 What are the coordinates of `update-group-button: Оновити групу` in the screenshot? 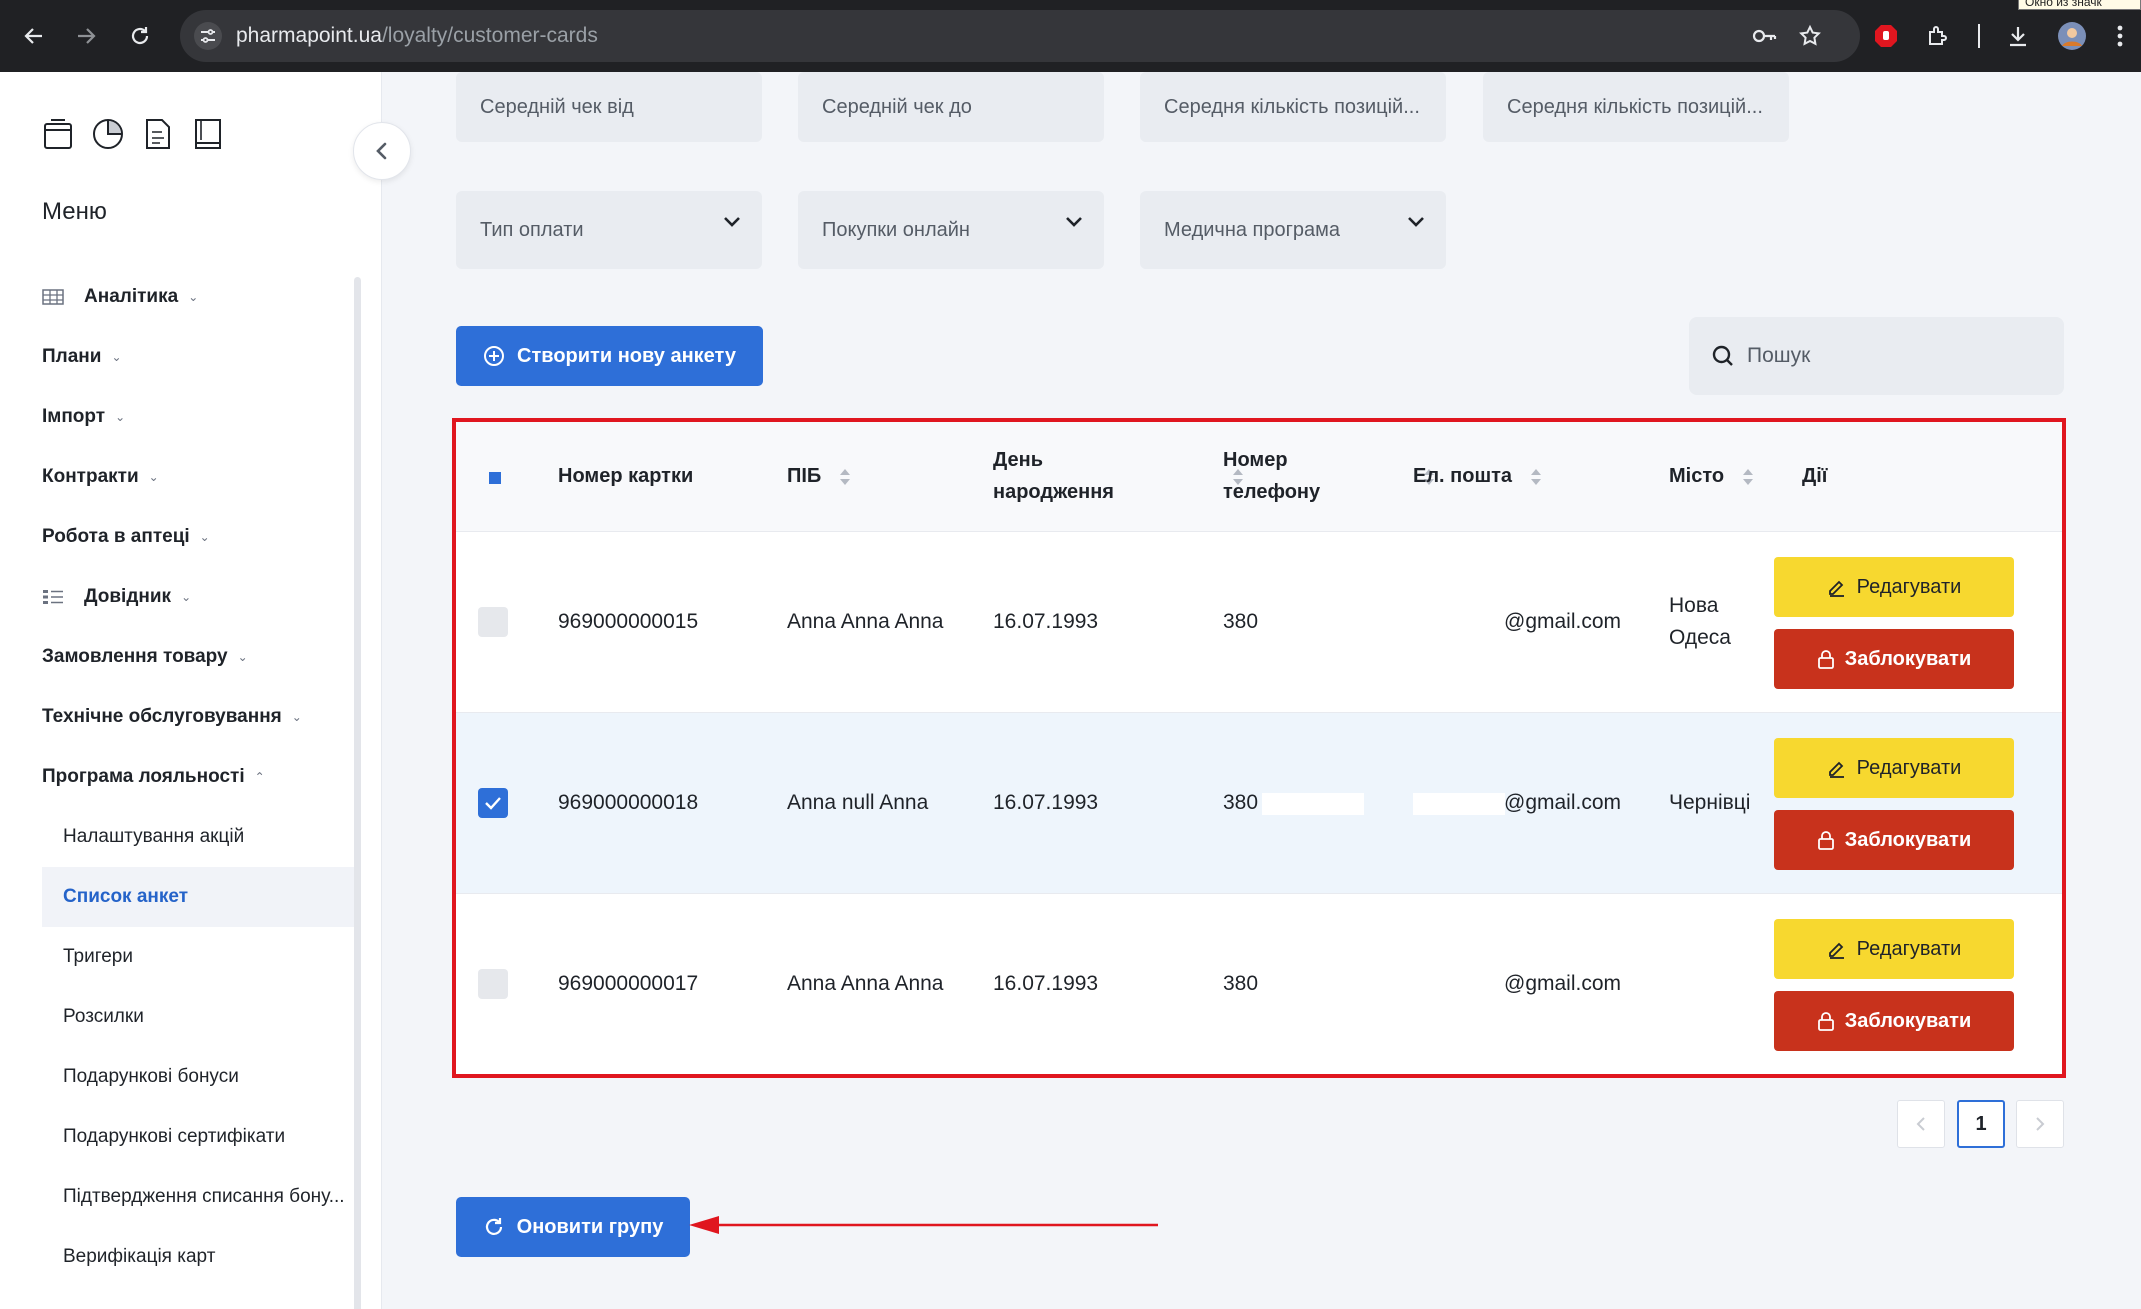 It's located at (573, 1227).